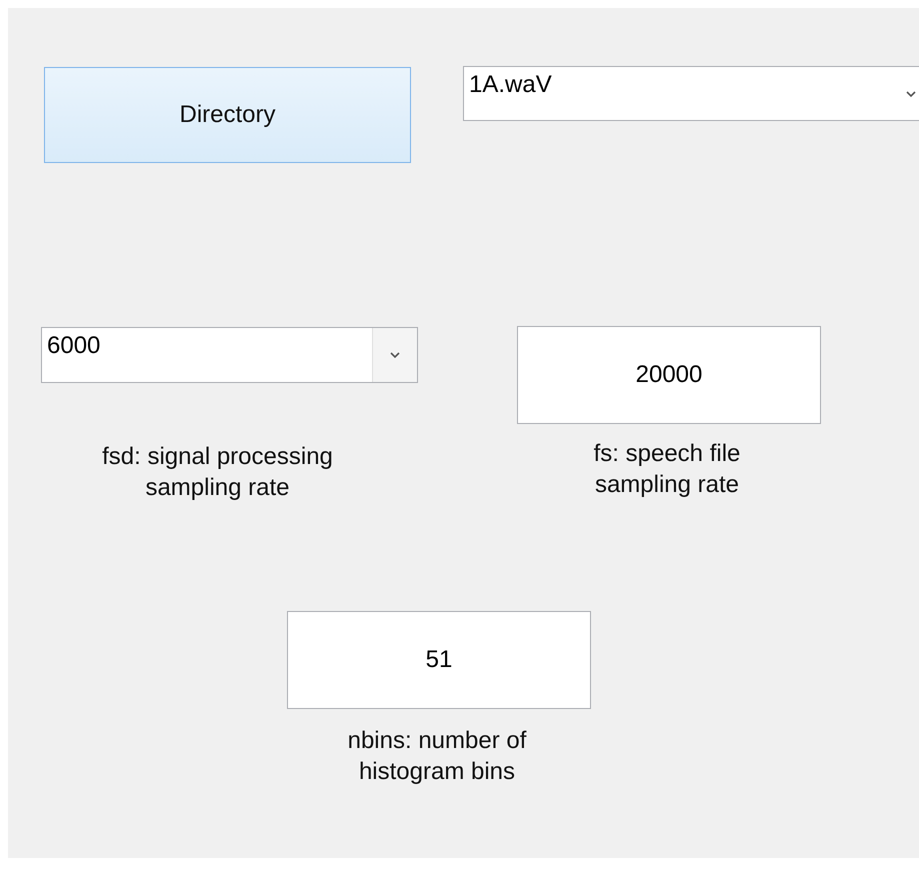  What do you see at coordinates (667, 469) in the screenshot?
I see `field-label: fs: speech file sampling rate` at bounding box center [667, 469].